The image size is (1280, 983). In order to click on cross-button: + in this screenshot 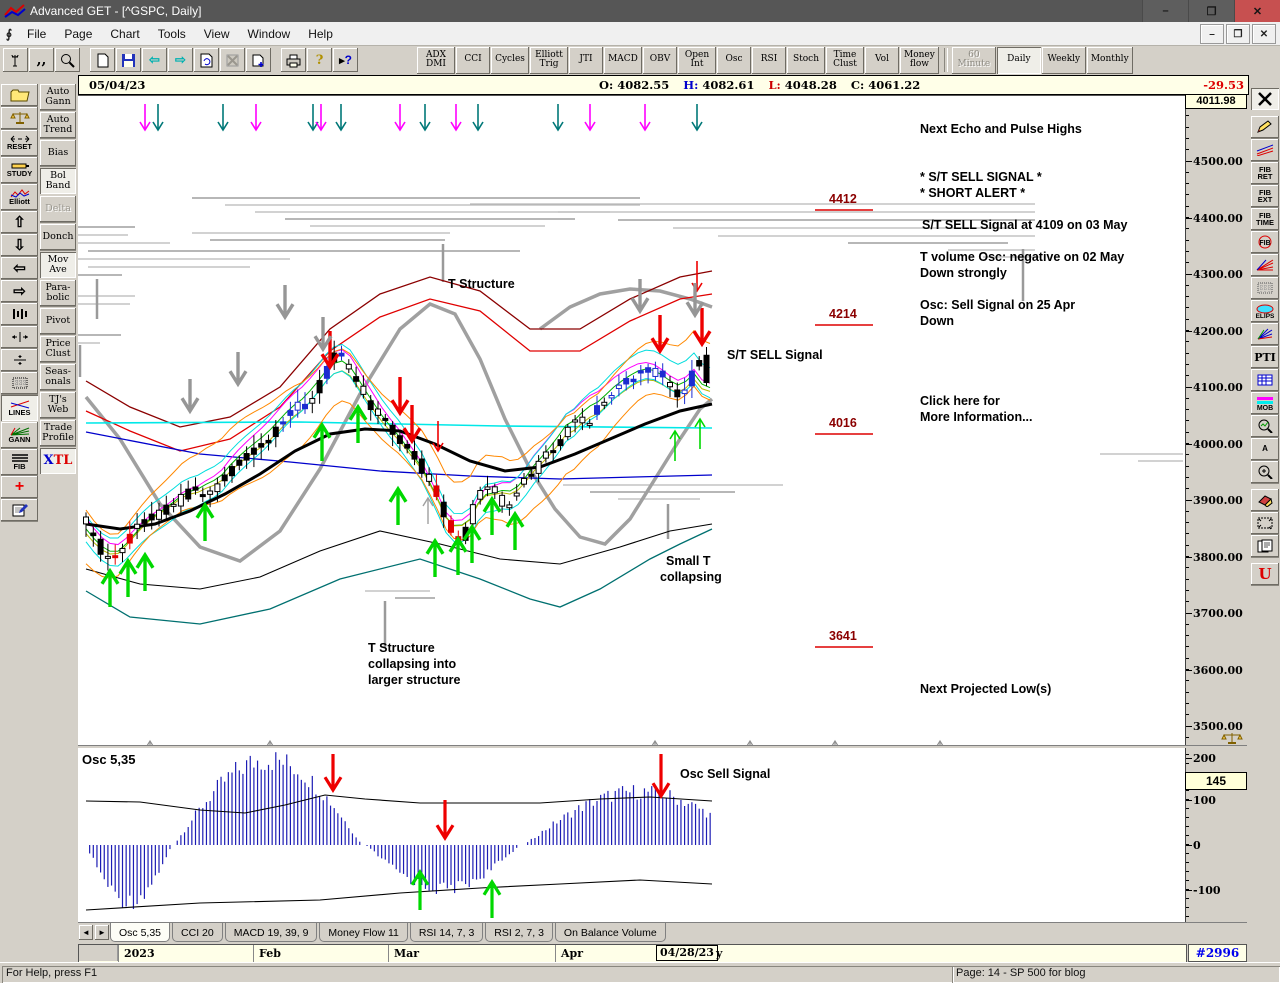, I will do `click(19, 487)`.